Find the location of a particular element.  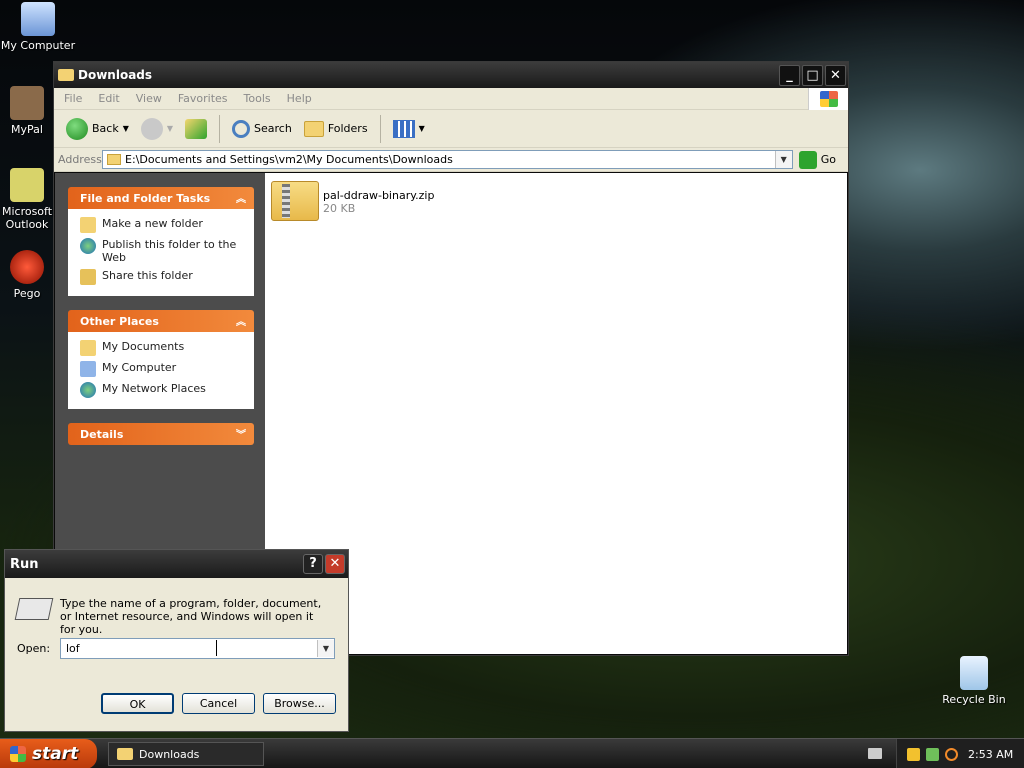

task-label: Downloads is located at coordinates (169, 754).